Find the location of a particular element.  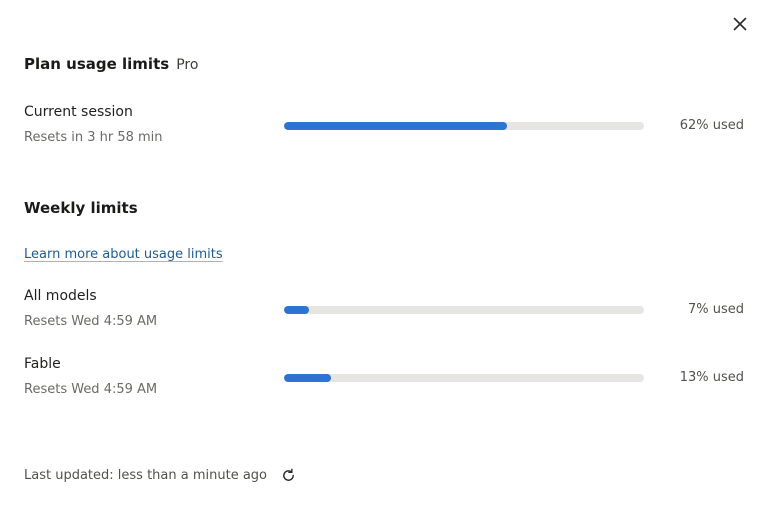

page-title: Plan usage limits is located at coordinates (97, 64).